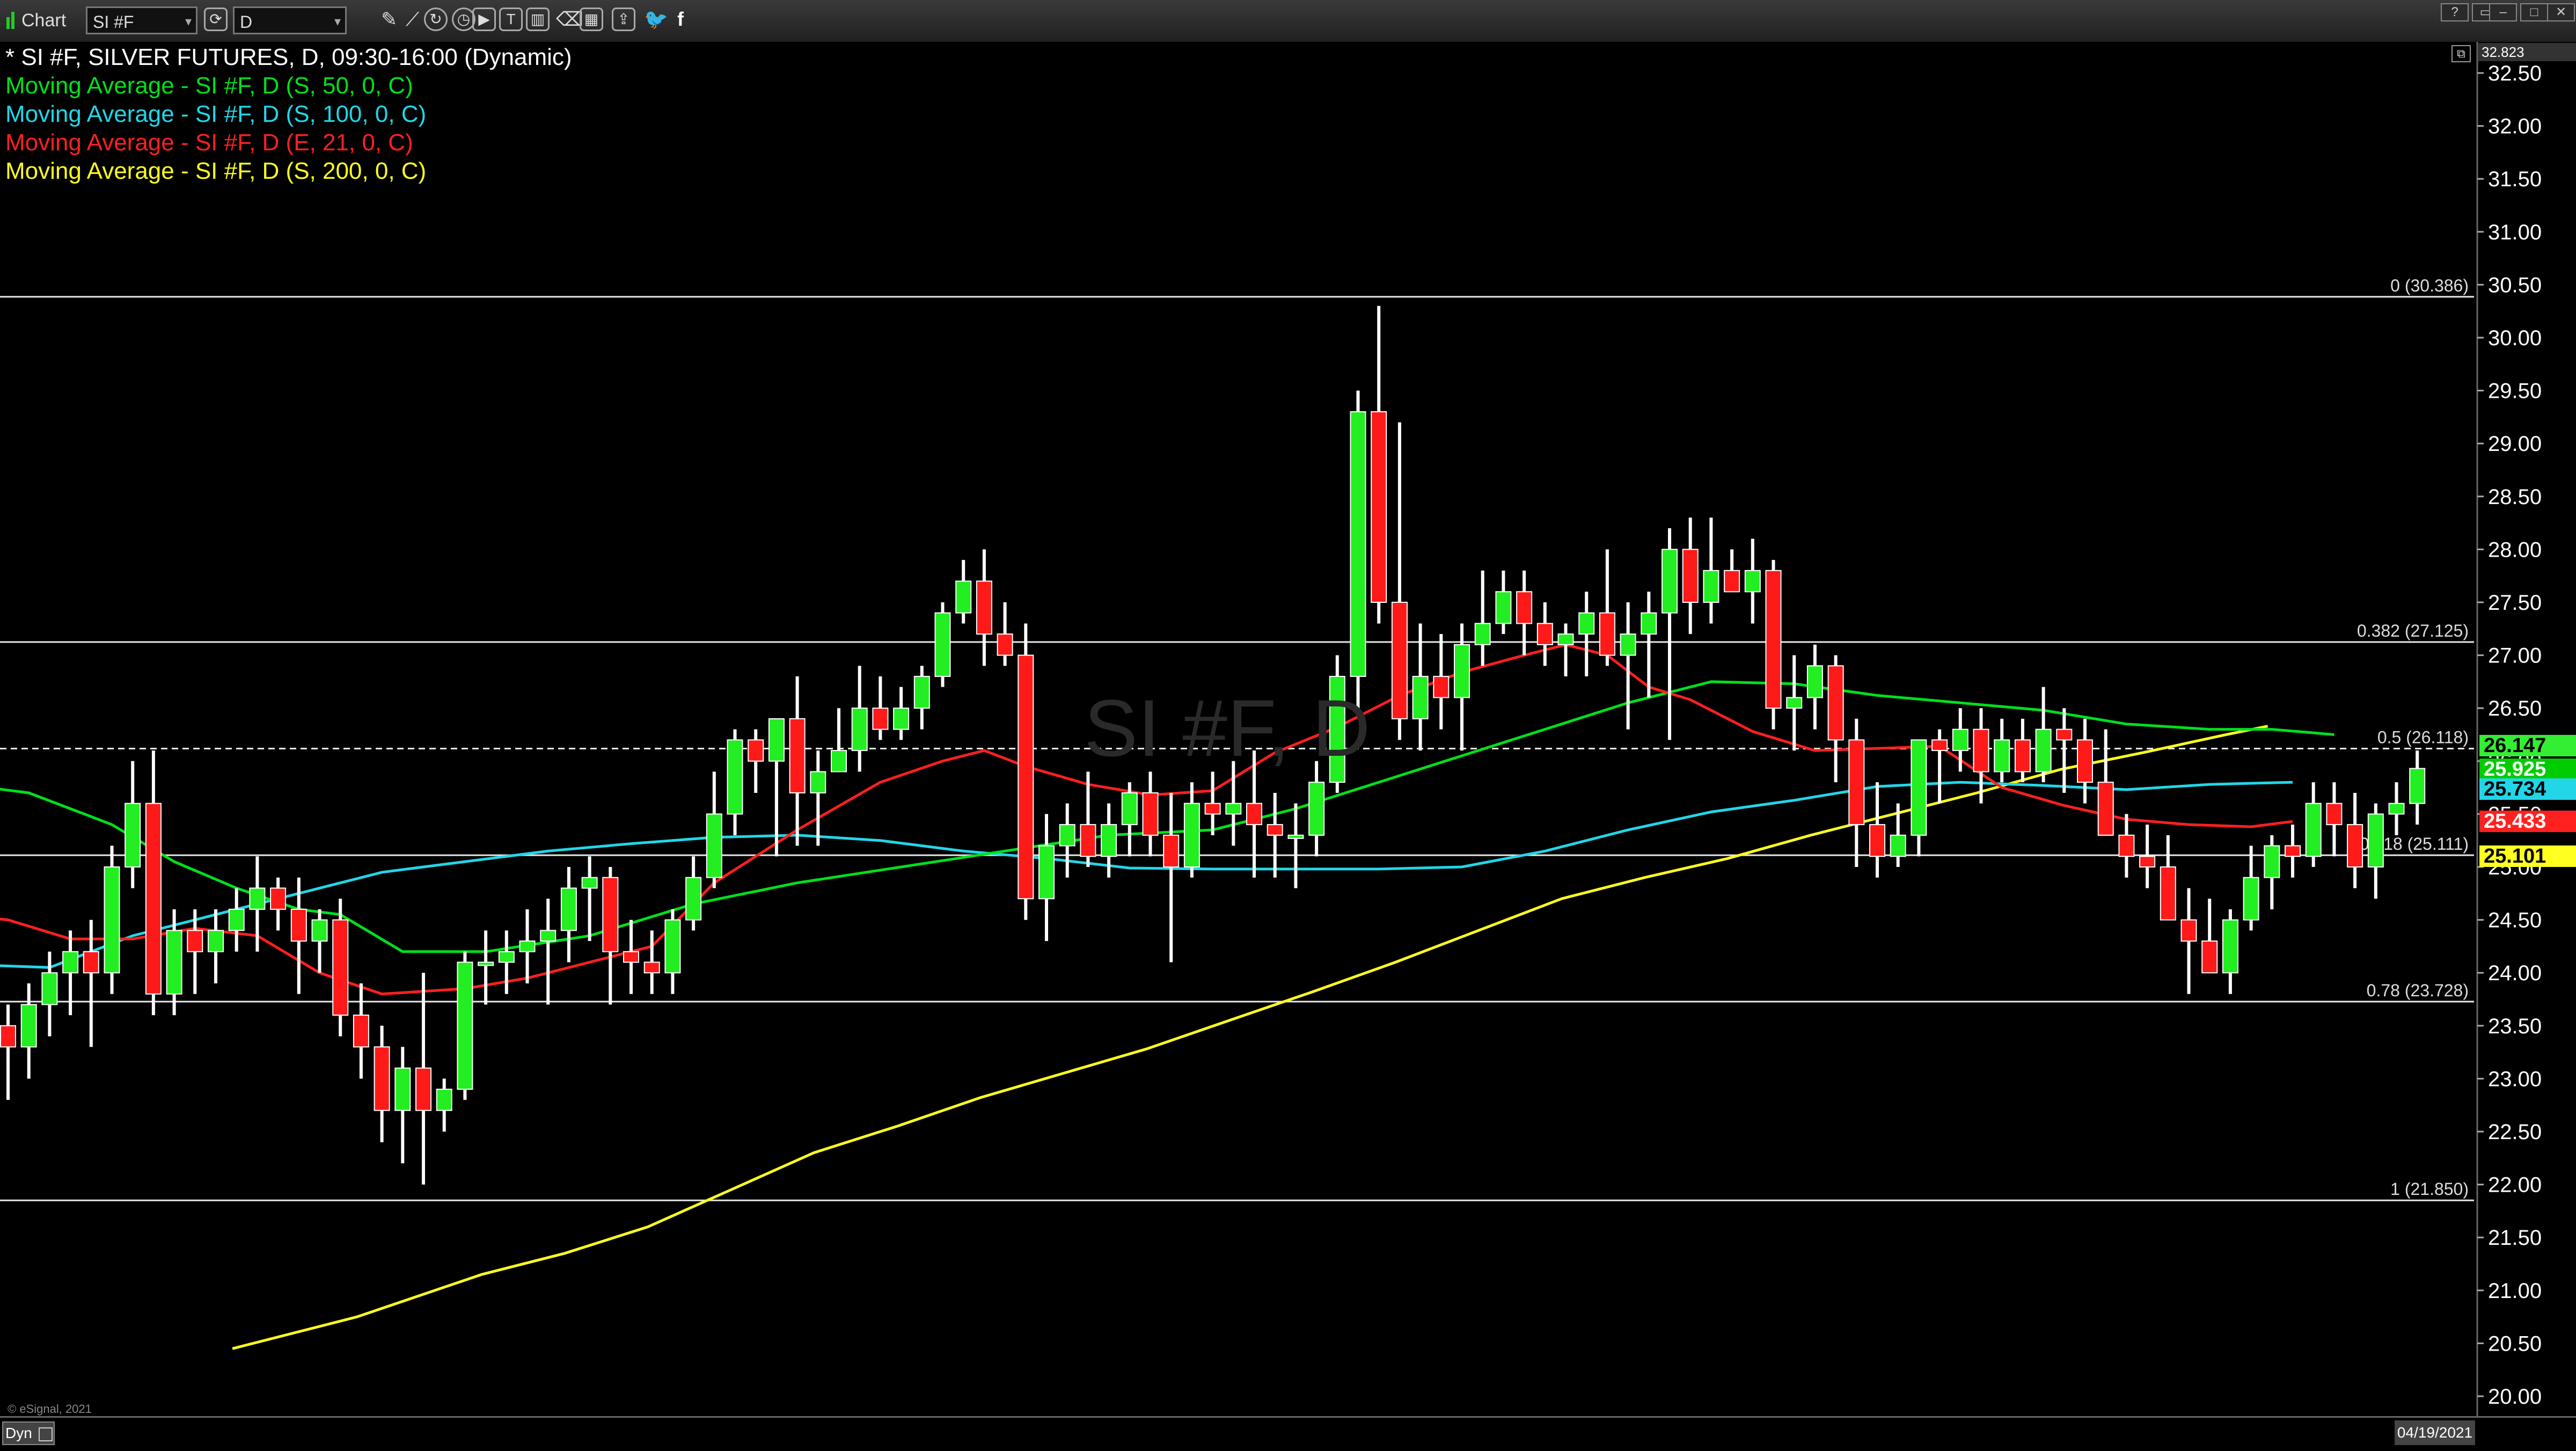  Describe the element at coordinates (511, 19) in the screenshot. I see `text-tool-icon: T` at that location.